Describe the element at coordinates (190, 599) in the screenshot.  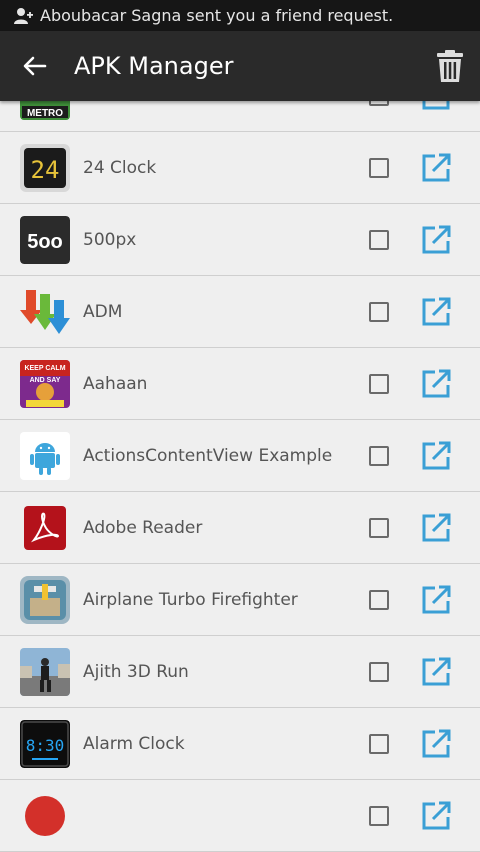
I see `app-name: Airplane Turbo Firefighter` at that location.